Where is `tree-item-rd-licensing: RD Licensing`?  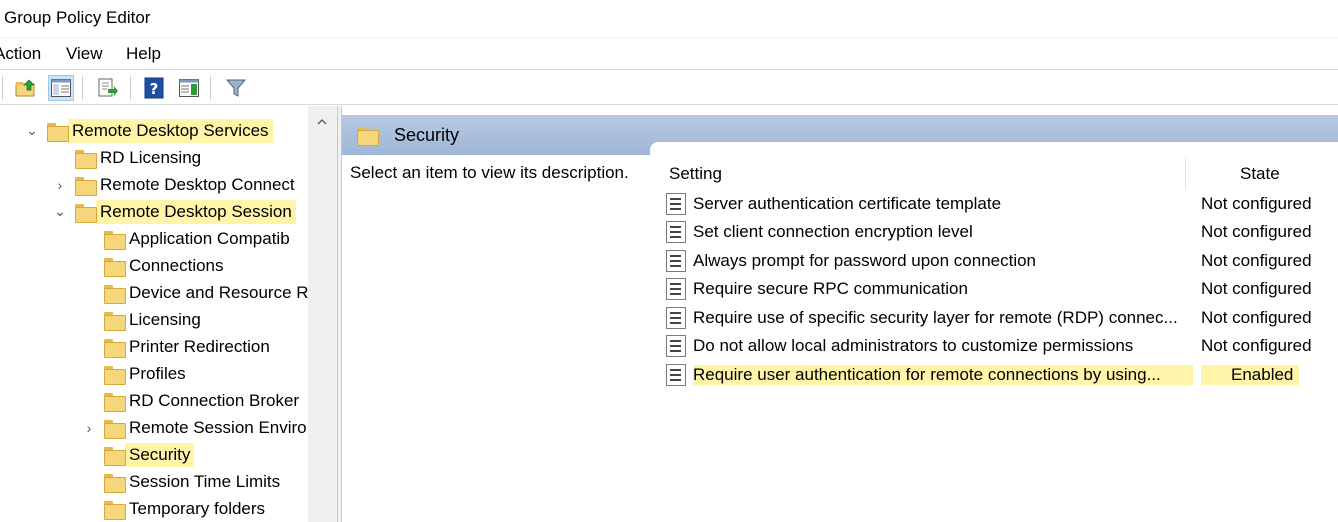
tree-item-rd-licensing: RD Licensing is located at coordinates (127, 157).